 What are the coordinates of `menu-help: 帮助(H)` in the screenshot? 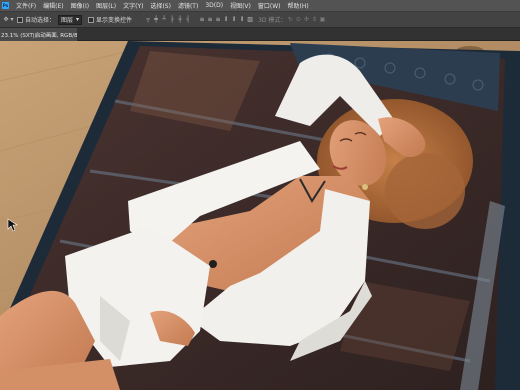 It's located at (298, 5).